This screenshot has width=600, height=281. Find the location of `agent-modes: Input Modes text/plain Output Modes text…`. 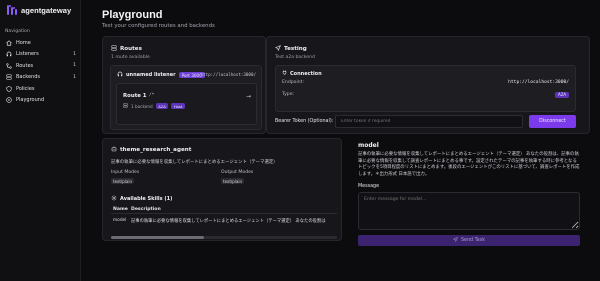

agent-modes: Input Modes text/plain Output Modes text… is located at coordinates (221, 177).